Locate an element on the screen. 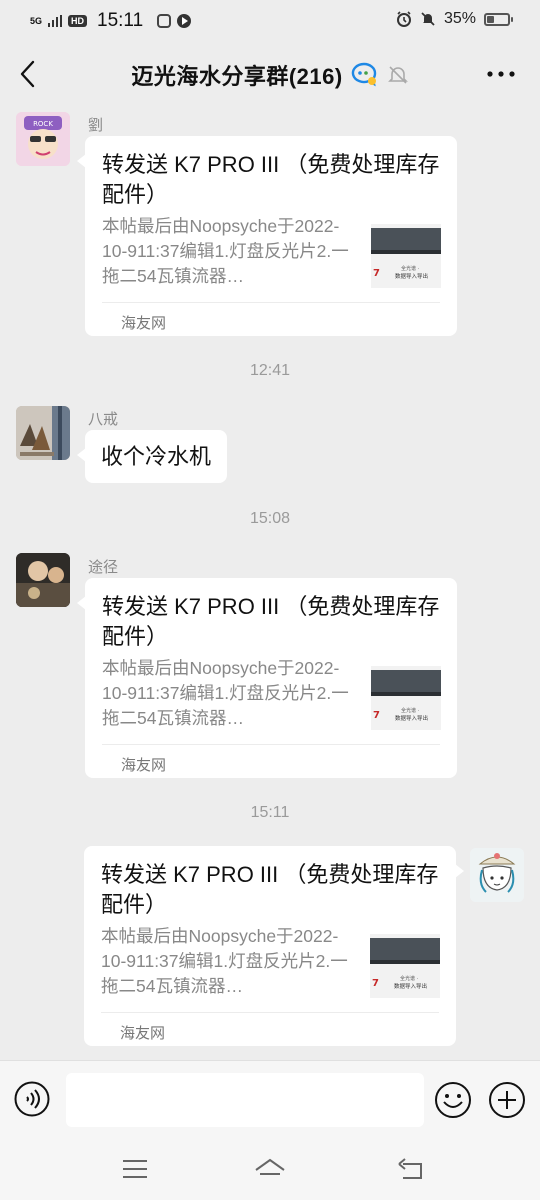 This screenshot has width=540, height=1200. home-icon is located at coordinates (270, 1169).